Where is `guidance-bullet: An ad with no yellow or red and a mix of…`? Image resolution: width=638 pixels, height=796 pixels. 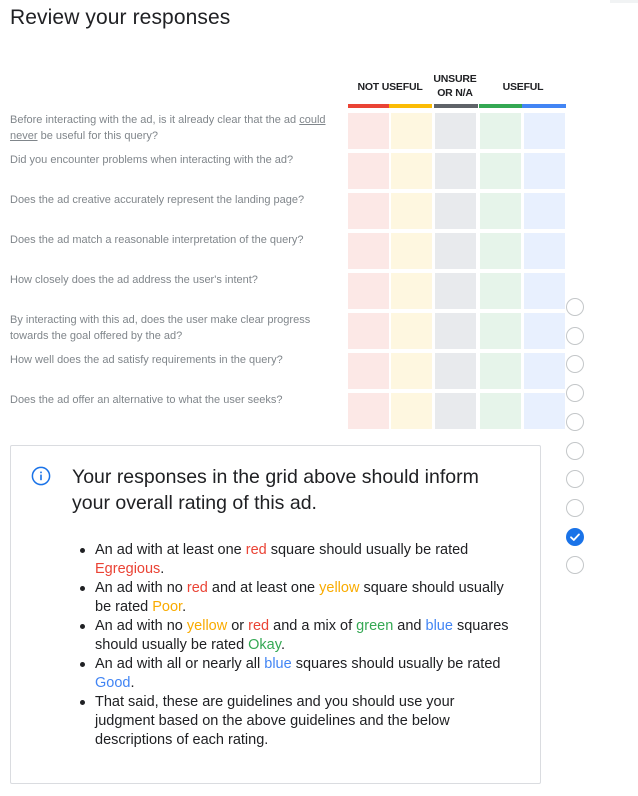
guidance-bullet: An ad with no yellow or red and a mix of… is located at coordinates (297, 636).